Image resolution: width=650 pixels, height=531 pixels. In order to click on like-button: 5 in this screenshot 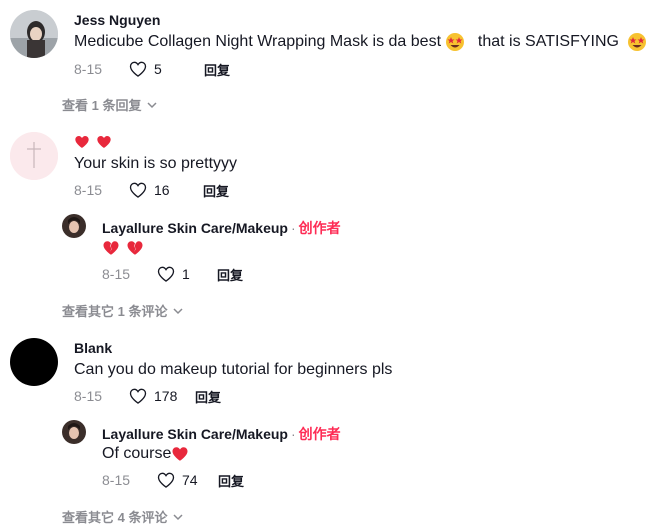, I will do `click(158, 69)`.